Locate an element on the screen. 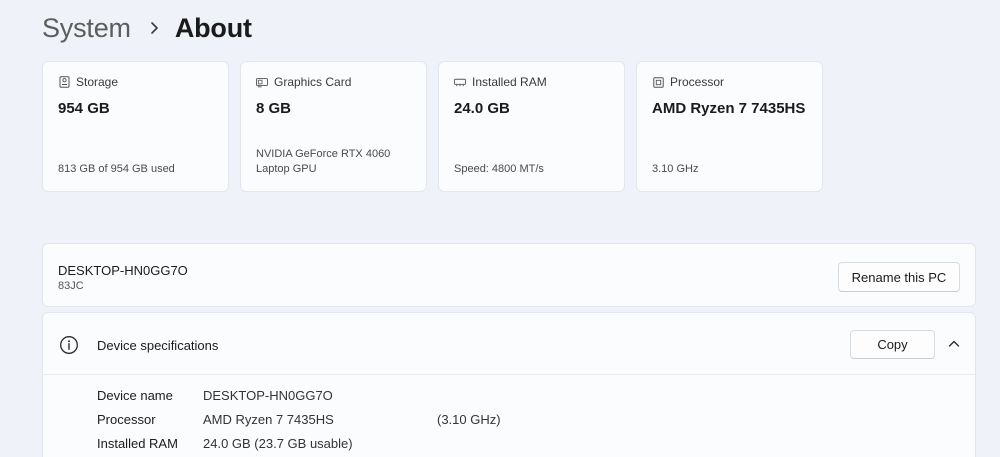  ram-value: 24.0 GB is located at coordinates (482, 108).